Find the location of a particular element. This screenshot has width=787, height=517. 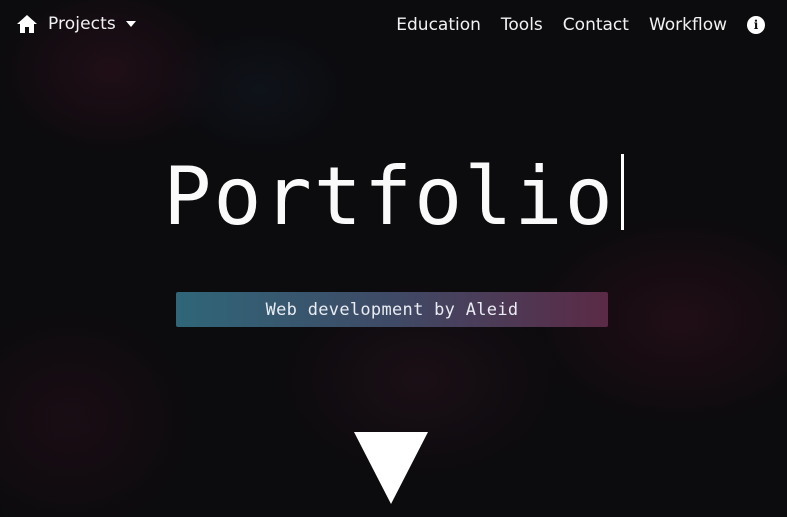

nav-links: Education Tools Contact Workflow i is located at coordinates (570, 25).